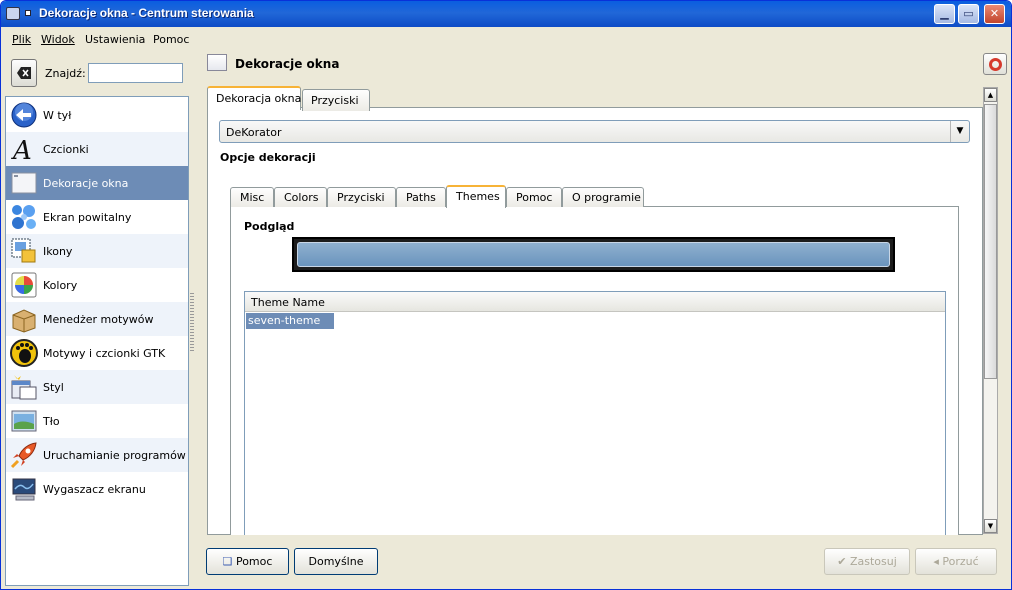 Image resolution: width=1012 pixels, height=590 pixels. What do you see at coordinates (24, 387) in the screenshot?
I see `style-icon` at bounding box center [24, 387].